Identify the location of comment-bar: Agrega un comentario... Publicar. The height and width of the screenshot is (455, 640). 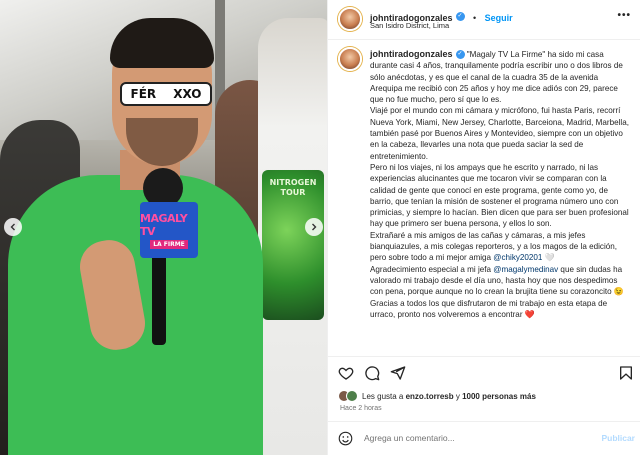
(484, 438).